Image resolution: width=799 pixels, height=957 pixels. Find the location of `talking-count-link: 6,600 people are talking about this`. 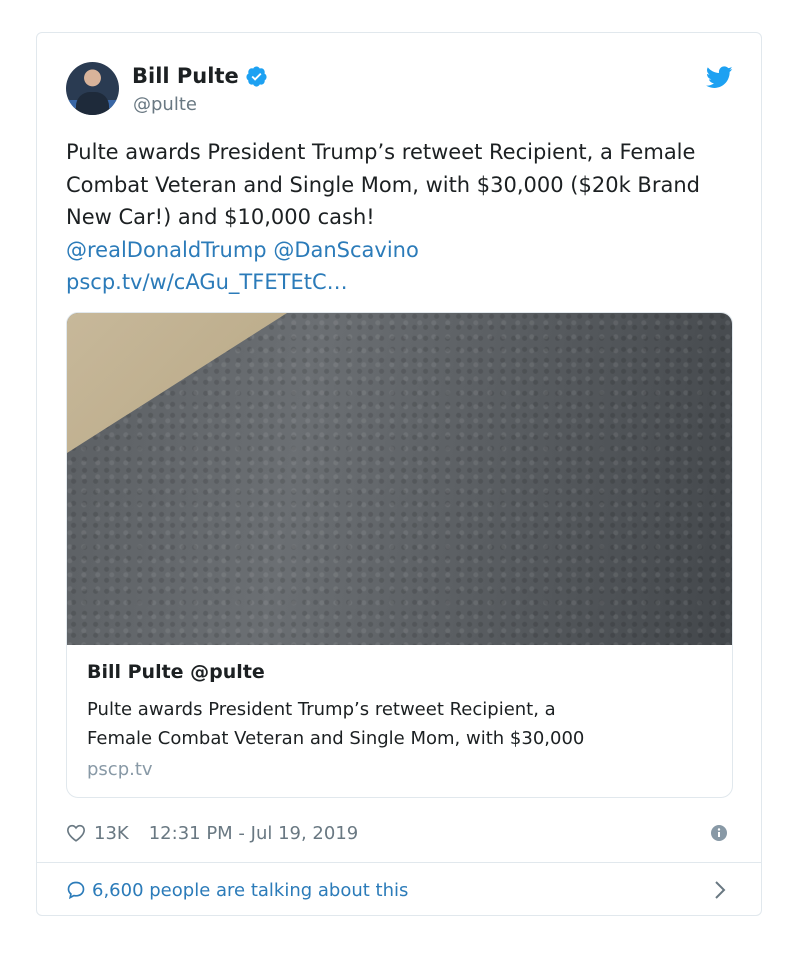

talking-count-link: 6,600 people are talking about this is located at coordinates (250, 890).